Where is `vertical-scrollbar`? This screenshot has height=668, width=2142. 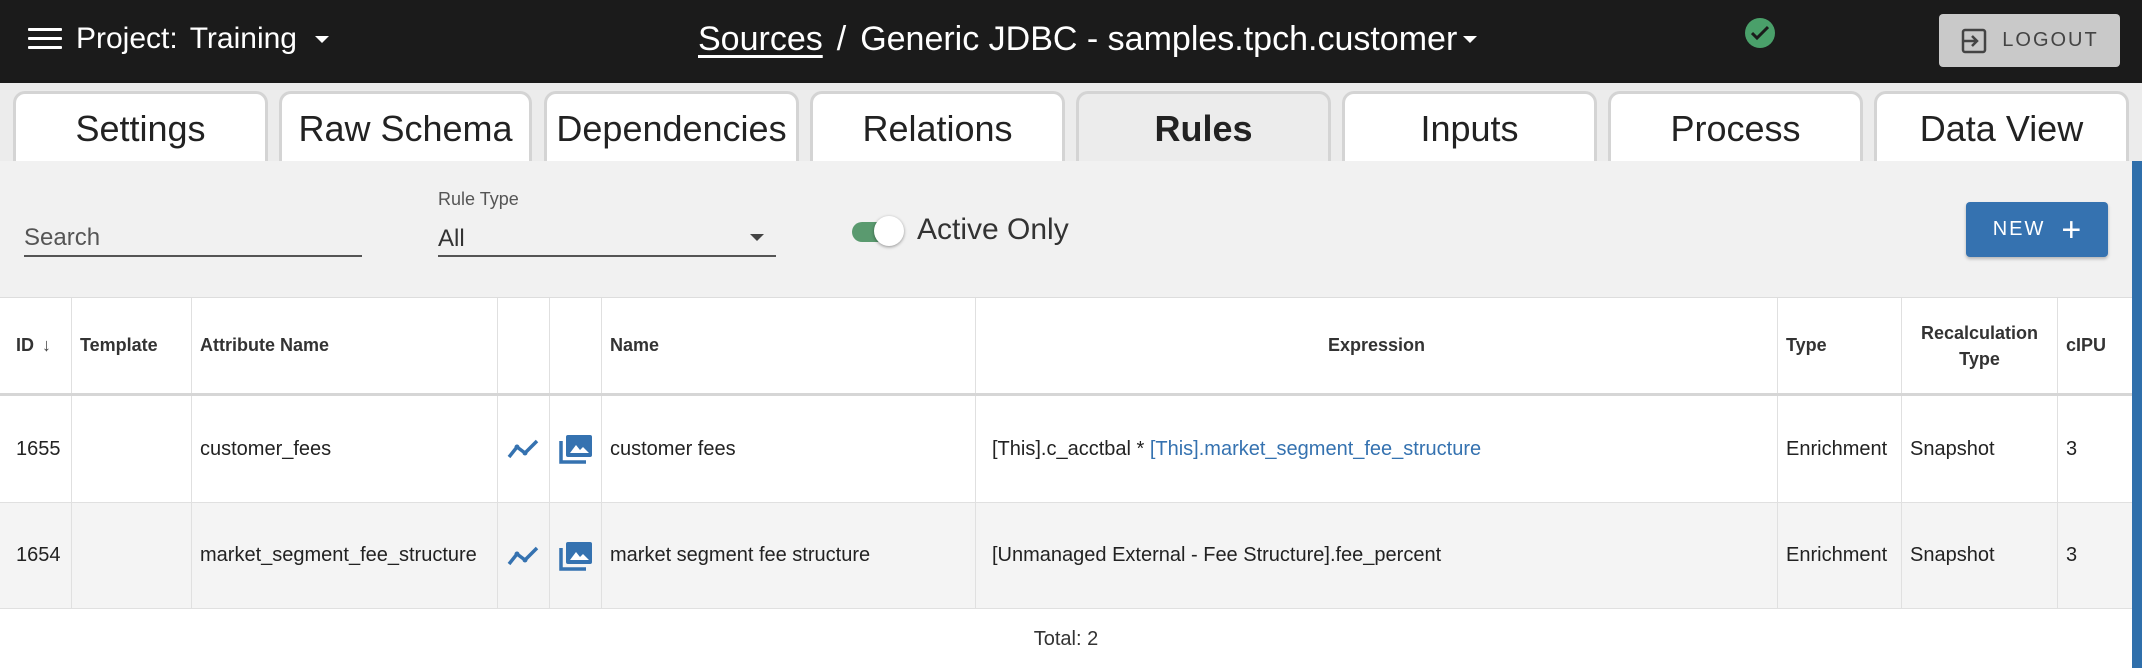
vertical-scrollbar is located at coordinates (2137, 414).